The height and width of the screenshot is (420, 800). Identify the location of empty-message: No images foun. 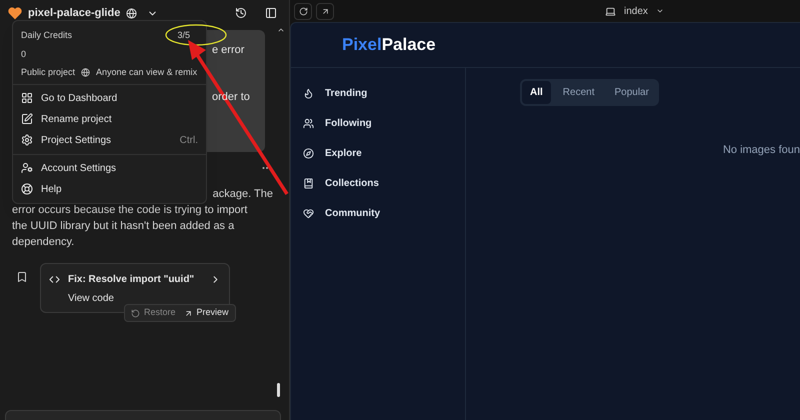
(761, 150).